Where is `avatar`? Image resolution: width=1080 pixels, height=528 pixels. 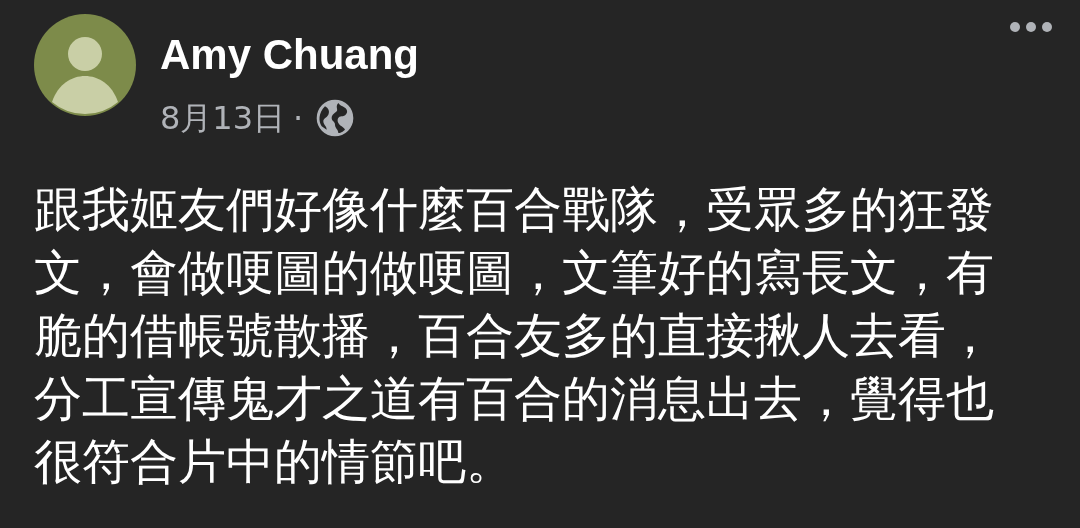
avatar is located at coordinates (85, 65).